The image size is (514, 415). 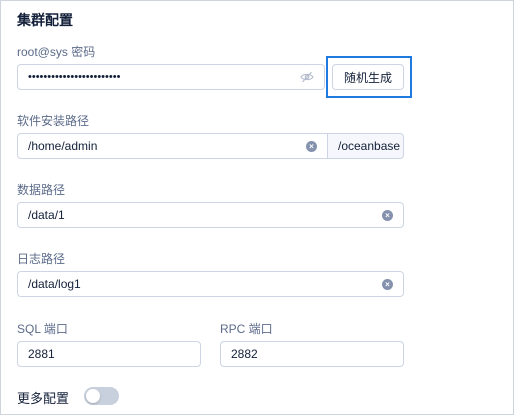 What do you see at coordinates (41, 190) in the screenshot?
I see `data-path-label: 数据路径` at bounding box center [41, 190].